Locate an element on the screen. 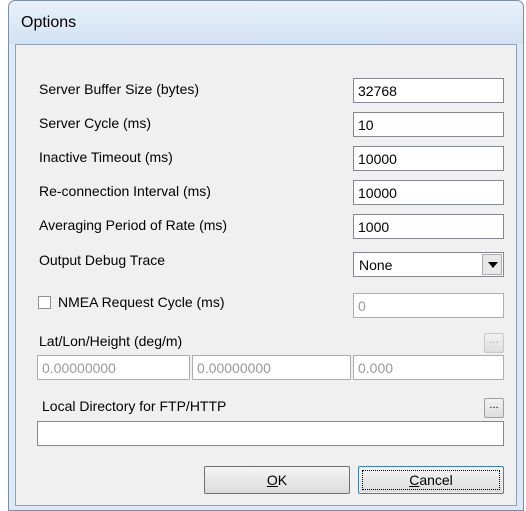 The height and width of the screenshot is (511, 526). chevron-down-icon is located at coordinates (492, 264).